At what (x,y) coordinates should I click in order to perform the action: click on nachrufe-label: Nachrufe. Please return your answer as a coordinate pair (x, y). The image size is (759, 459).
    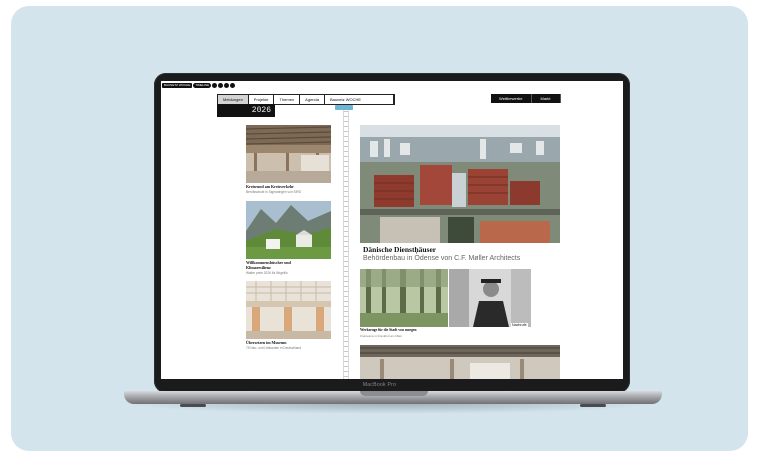
    Looking at the image, I should click on (519, 325).